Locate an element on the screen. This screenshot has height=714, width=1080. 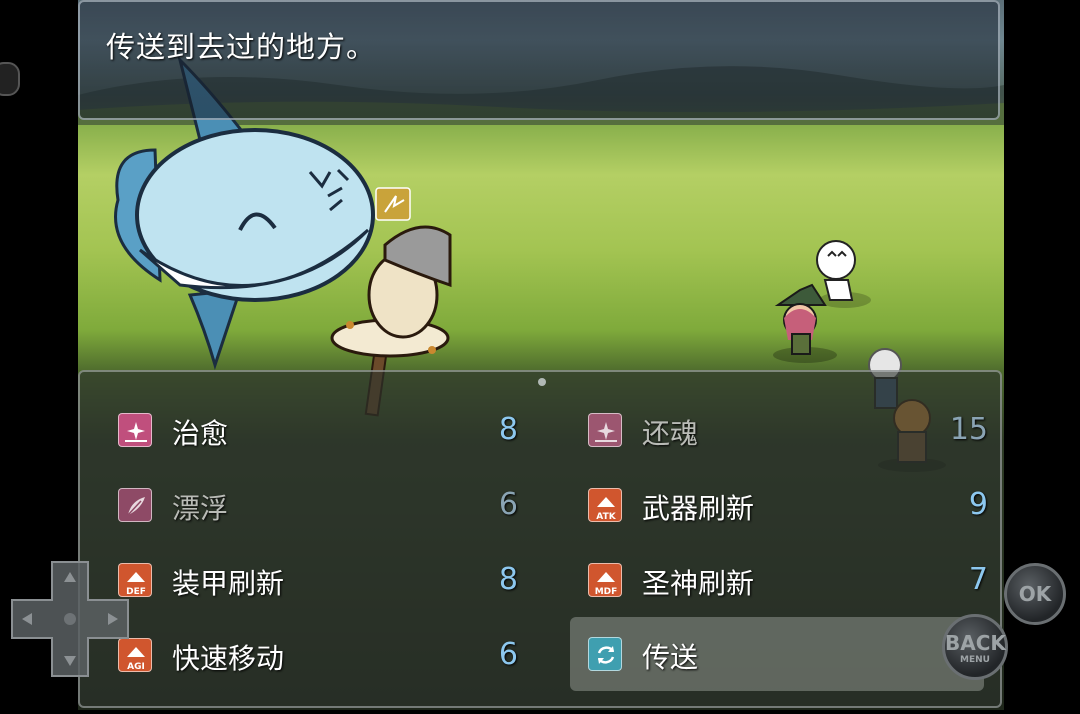
skill-item-weapon-refresh: ATK 武器刷新 9 is located at coordinates (788, 505).